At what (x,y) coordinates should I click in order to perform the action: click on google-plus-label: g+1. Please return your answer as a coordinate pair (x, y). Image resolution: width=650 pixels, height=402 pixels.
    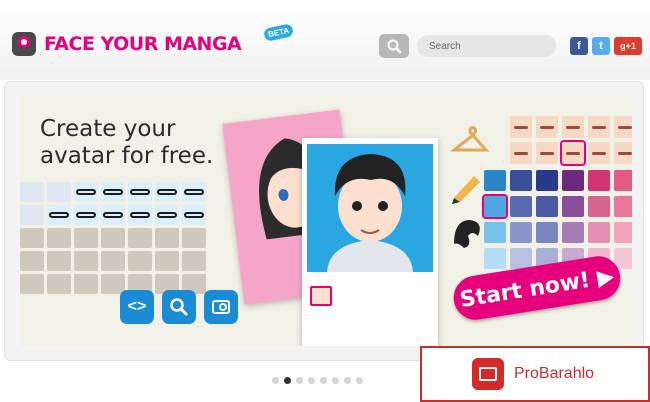
    Looking at the image, I should click on (628, 46).